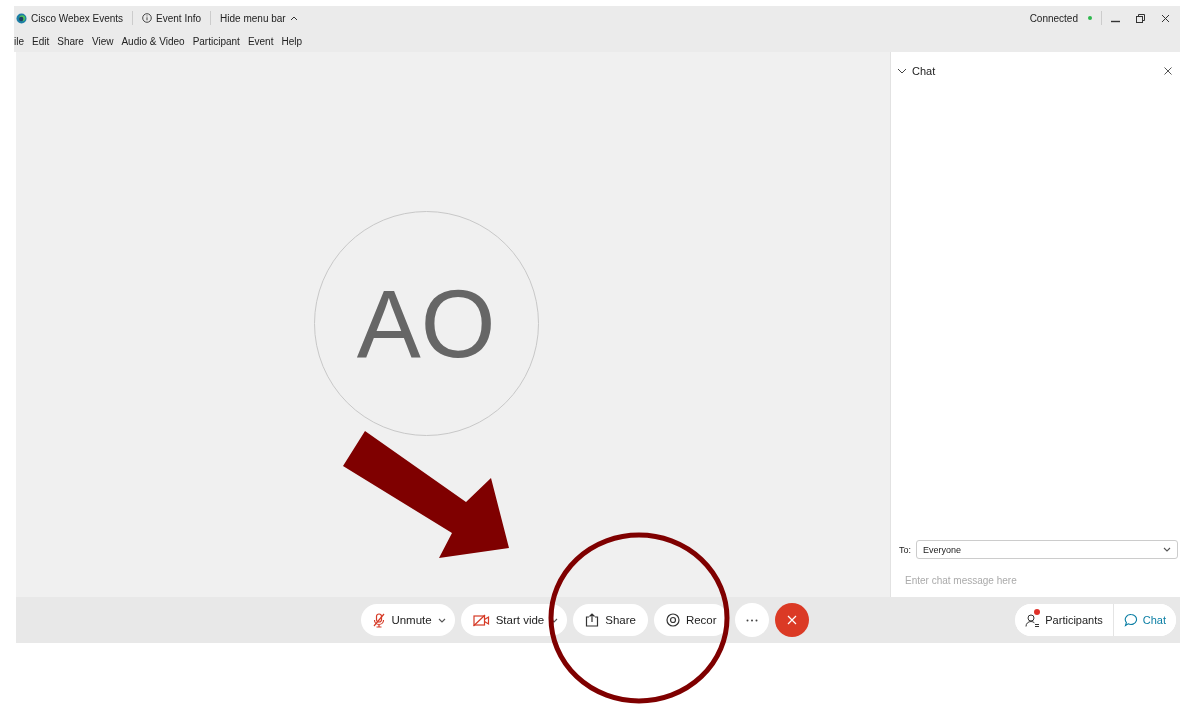 Image resolution: width=1180 pixels, height=705 pixels. I want to click on event-info-button: Event Info, so click(172, 18).